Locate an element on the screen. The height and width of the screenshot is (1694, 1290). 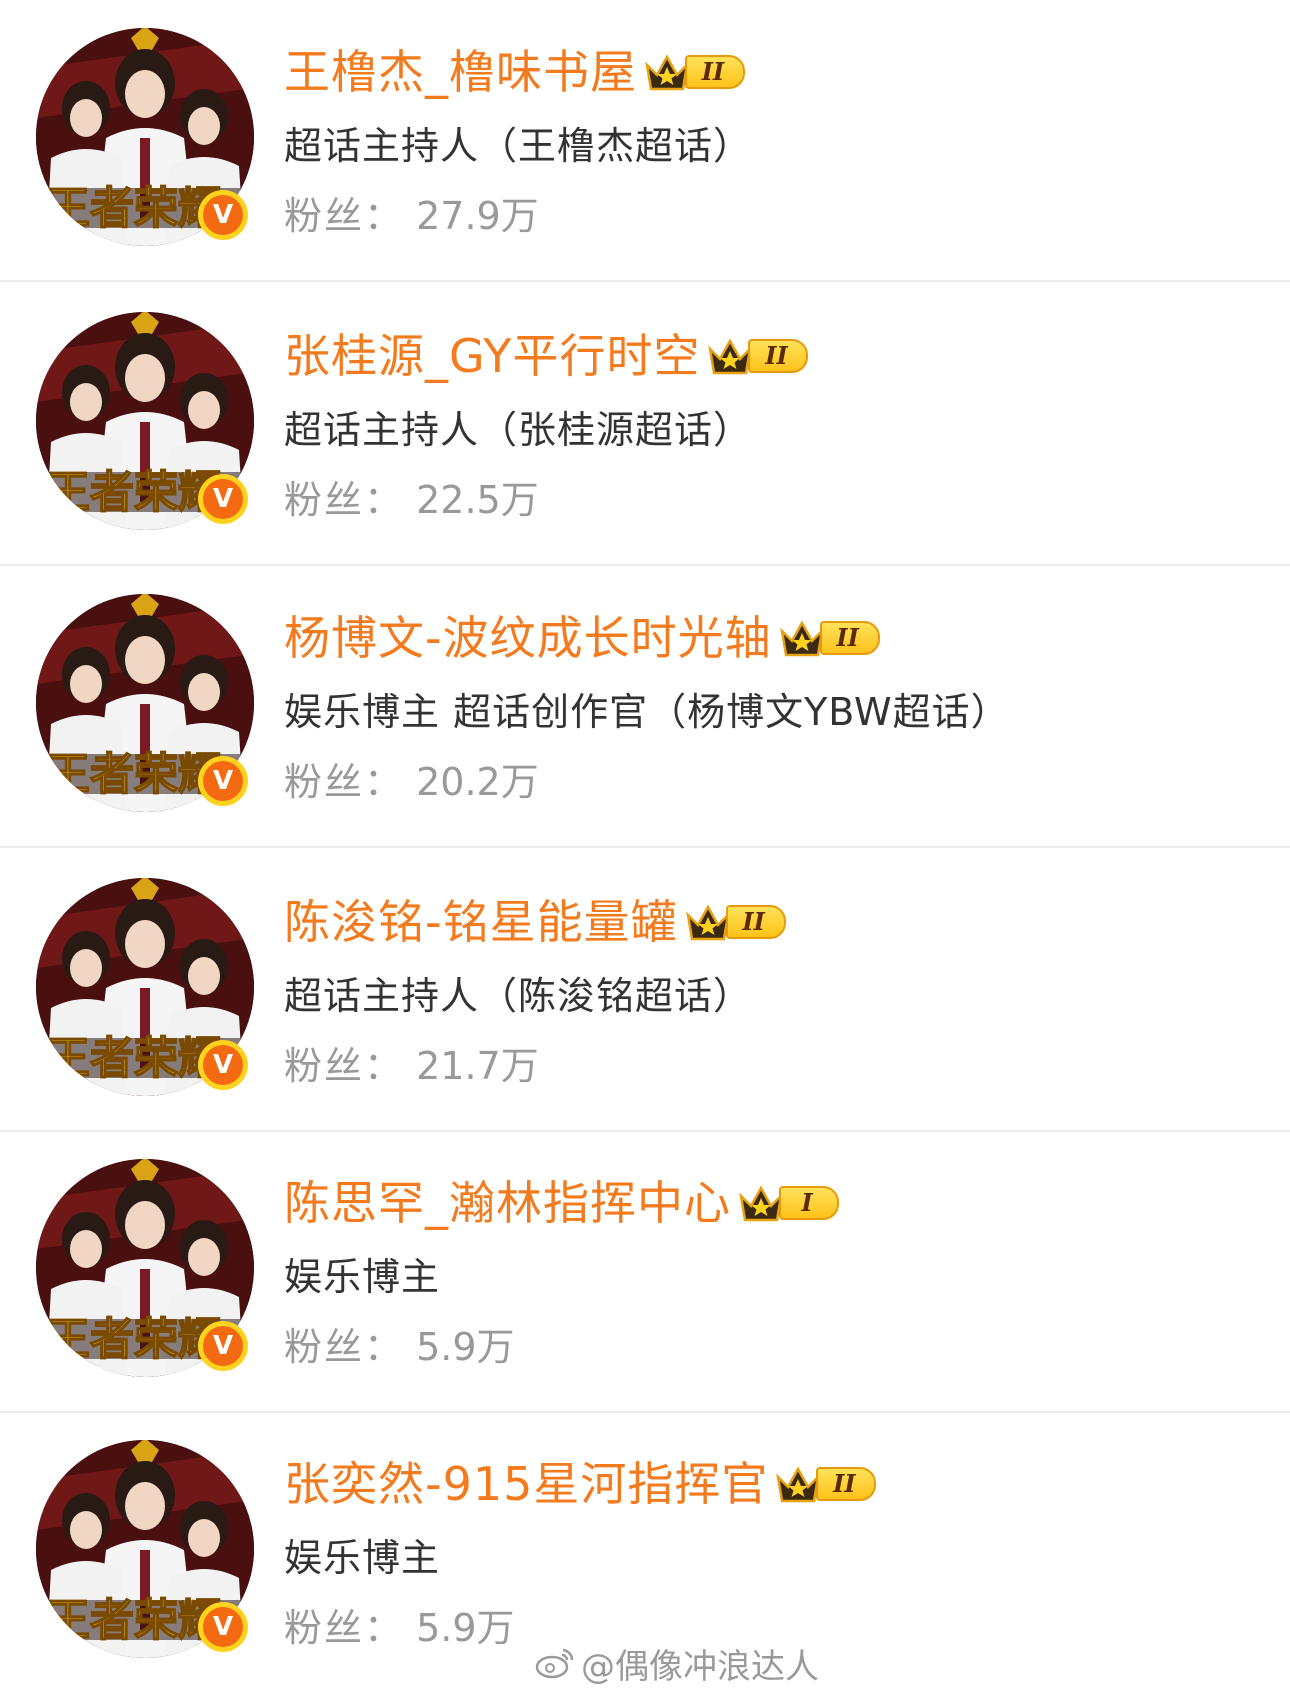
fan-count-value: 21.7万 is located at coordinates (477, 1066).